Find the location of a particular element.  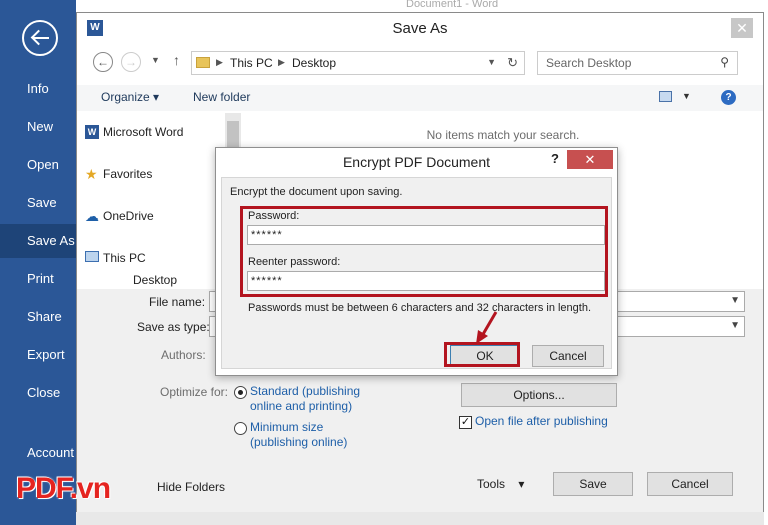

folder-icon is located at coordinates (203, 62).